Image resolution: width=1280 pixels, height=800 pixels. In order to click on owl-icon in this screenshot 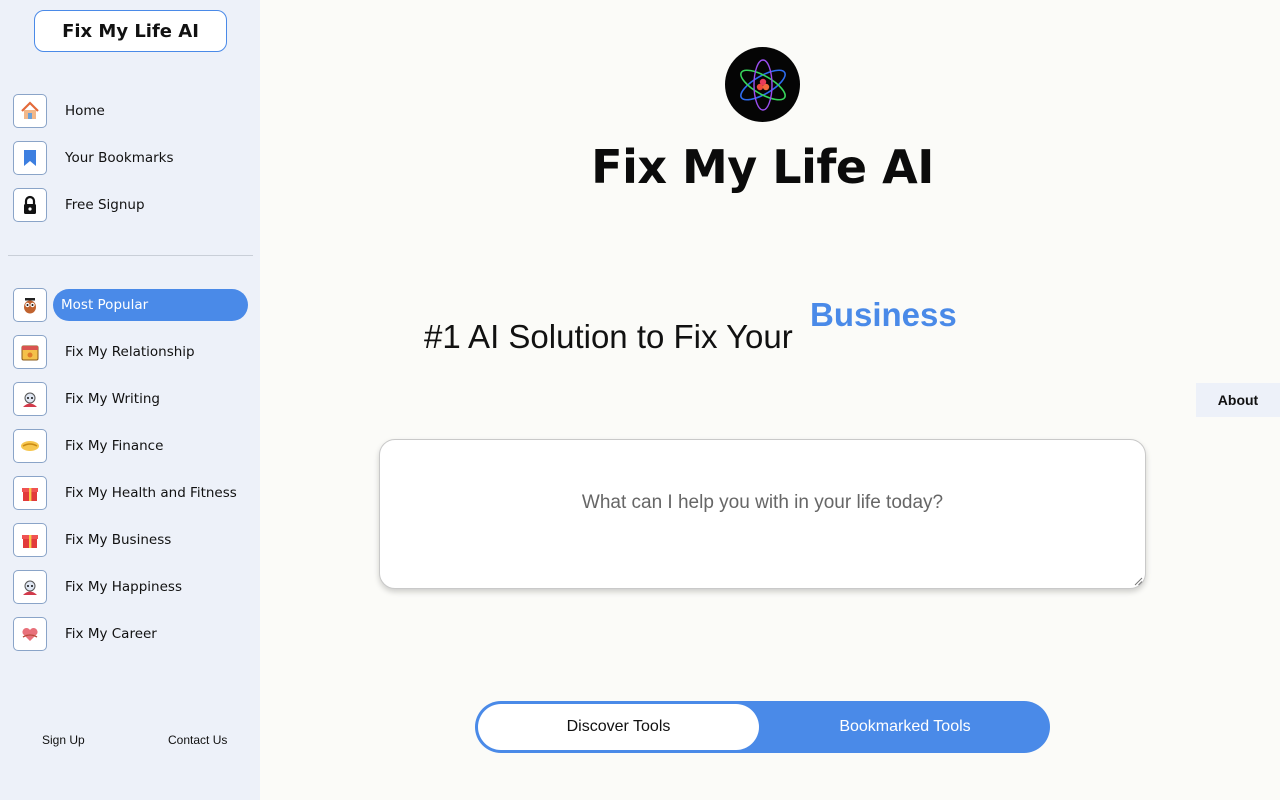, I will do `click(30, 305)`.